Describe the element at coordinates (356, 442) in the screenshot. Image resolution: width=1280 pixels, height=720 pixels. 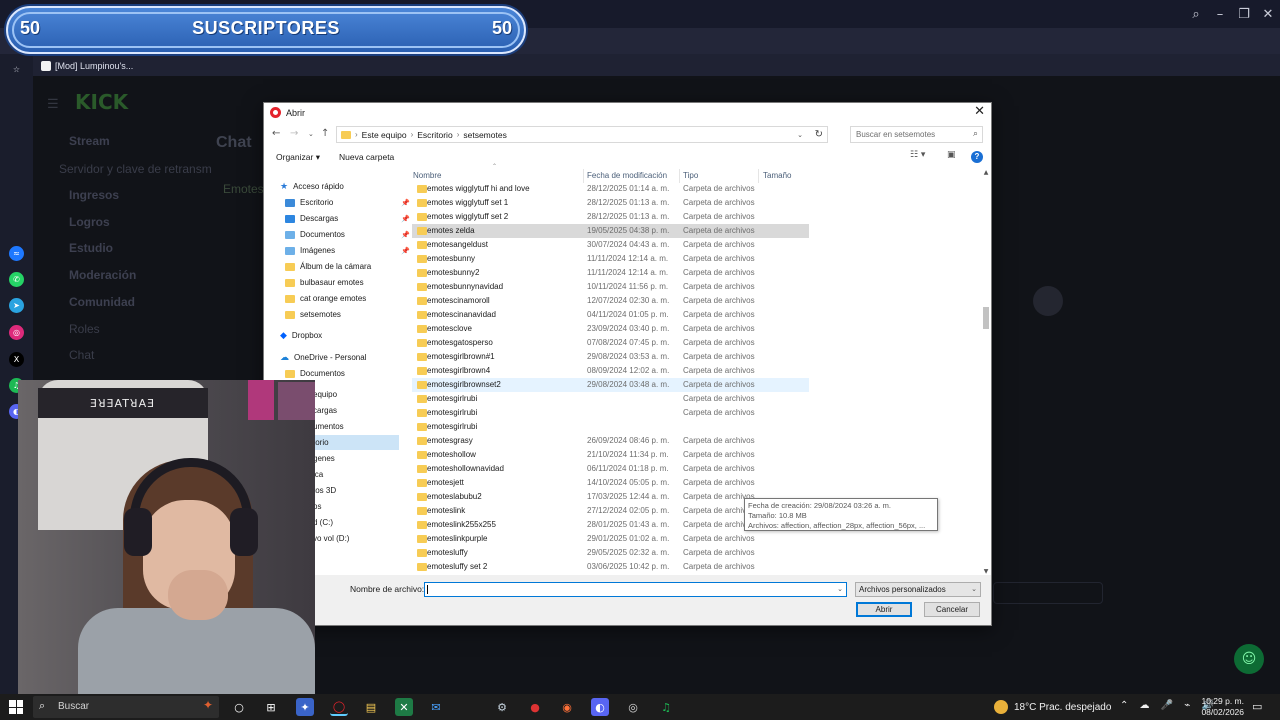
I see `nav-pc-desktop: torio` at that location.